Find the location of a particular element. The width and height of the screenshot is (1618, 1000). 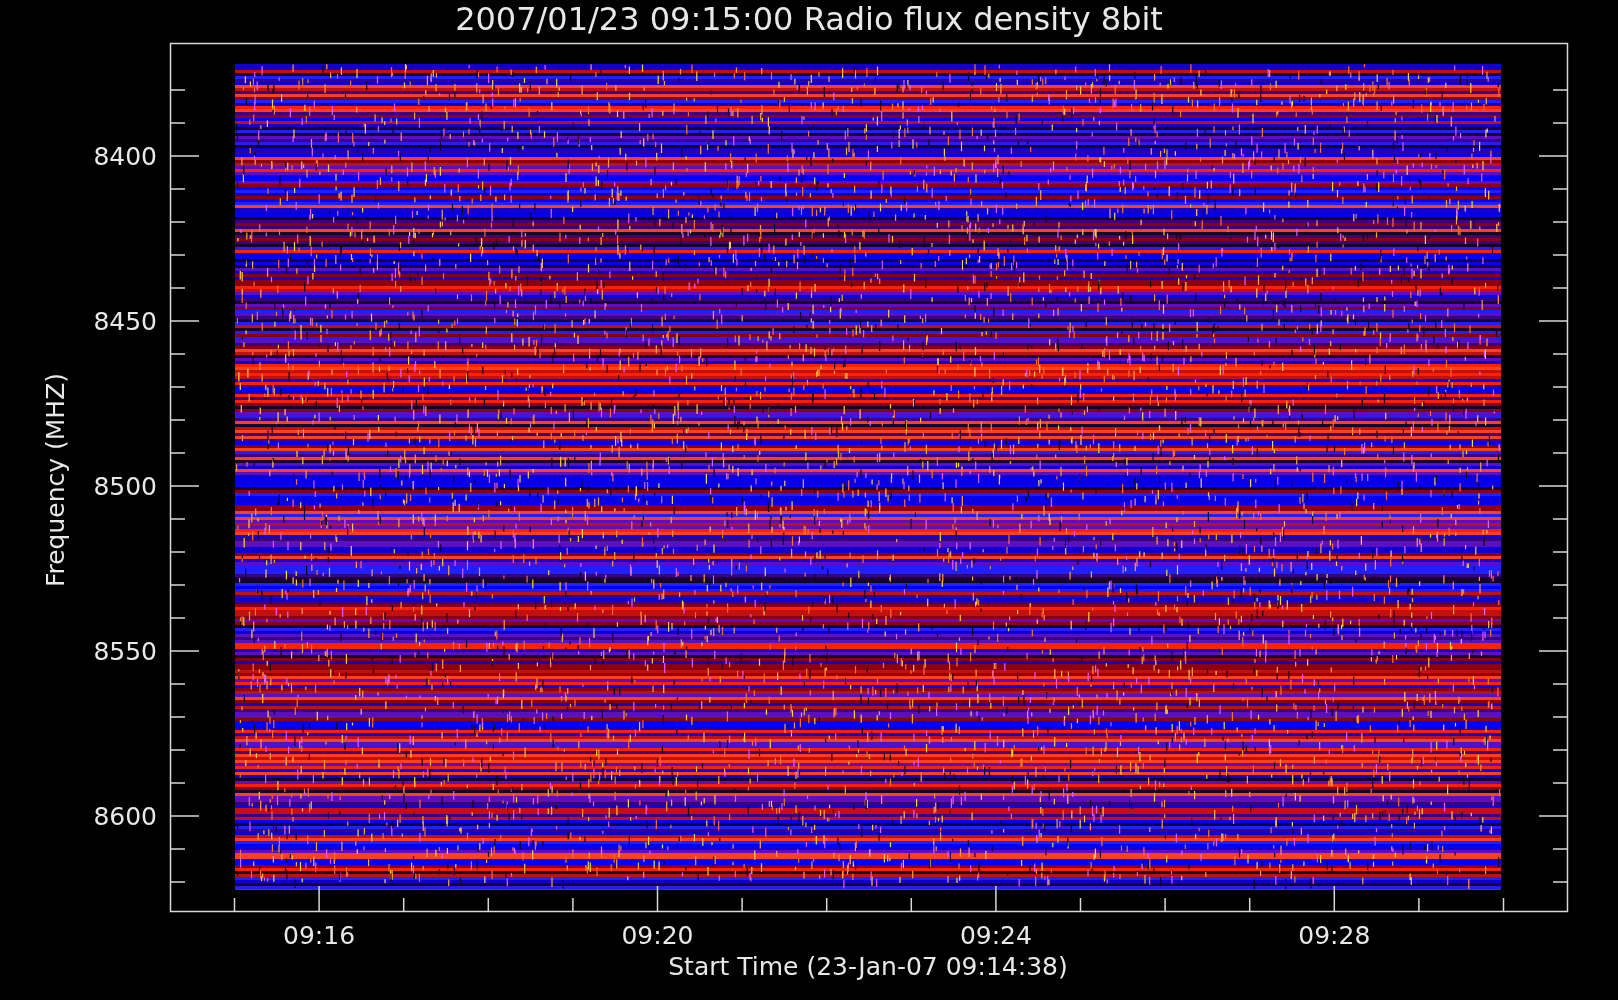

y-tick-label: 8550 is located at coordinates (125, 651).